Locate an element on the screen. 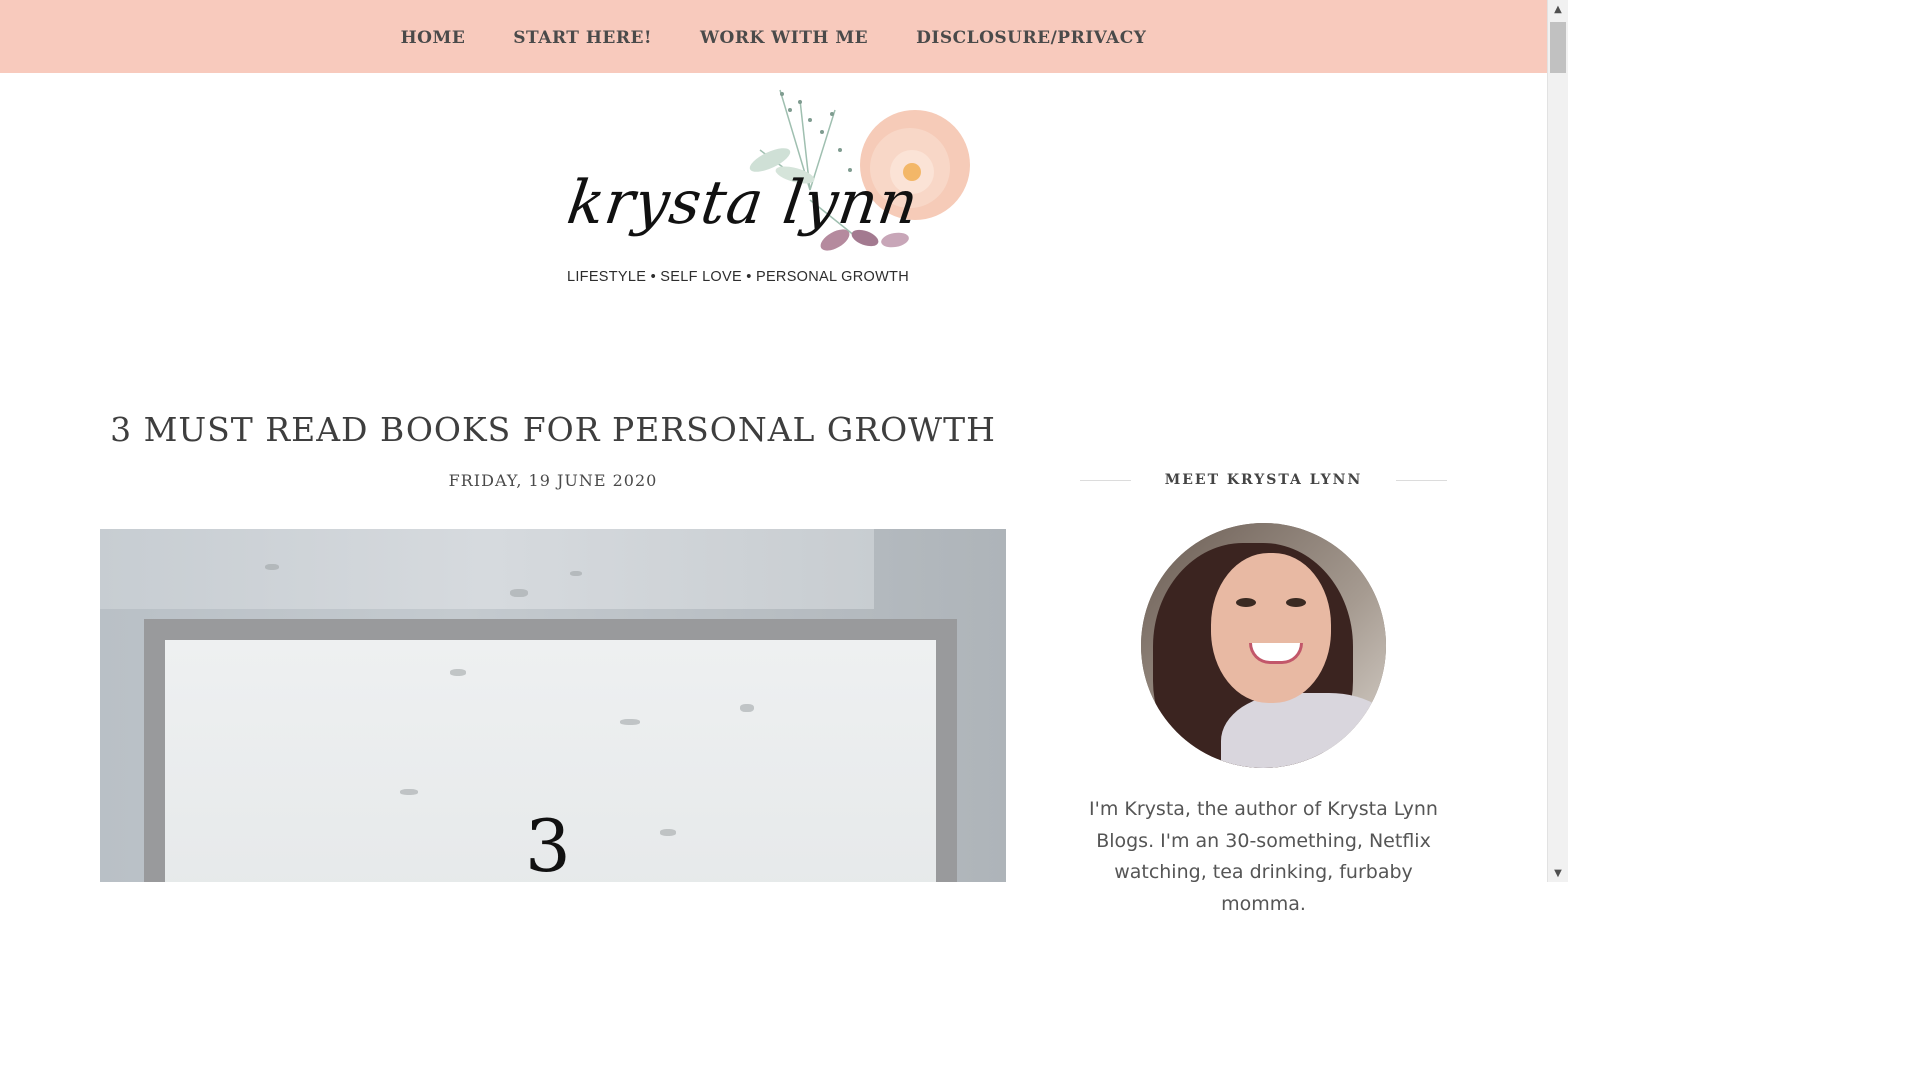 This screenshot has height=1080, width=1920. author-avatar is located at coordinates (1263, 645).